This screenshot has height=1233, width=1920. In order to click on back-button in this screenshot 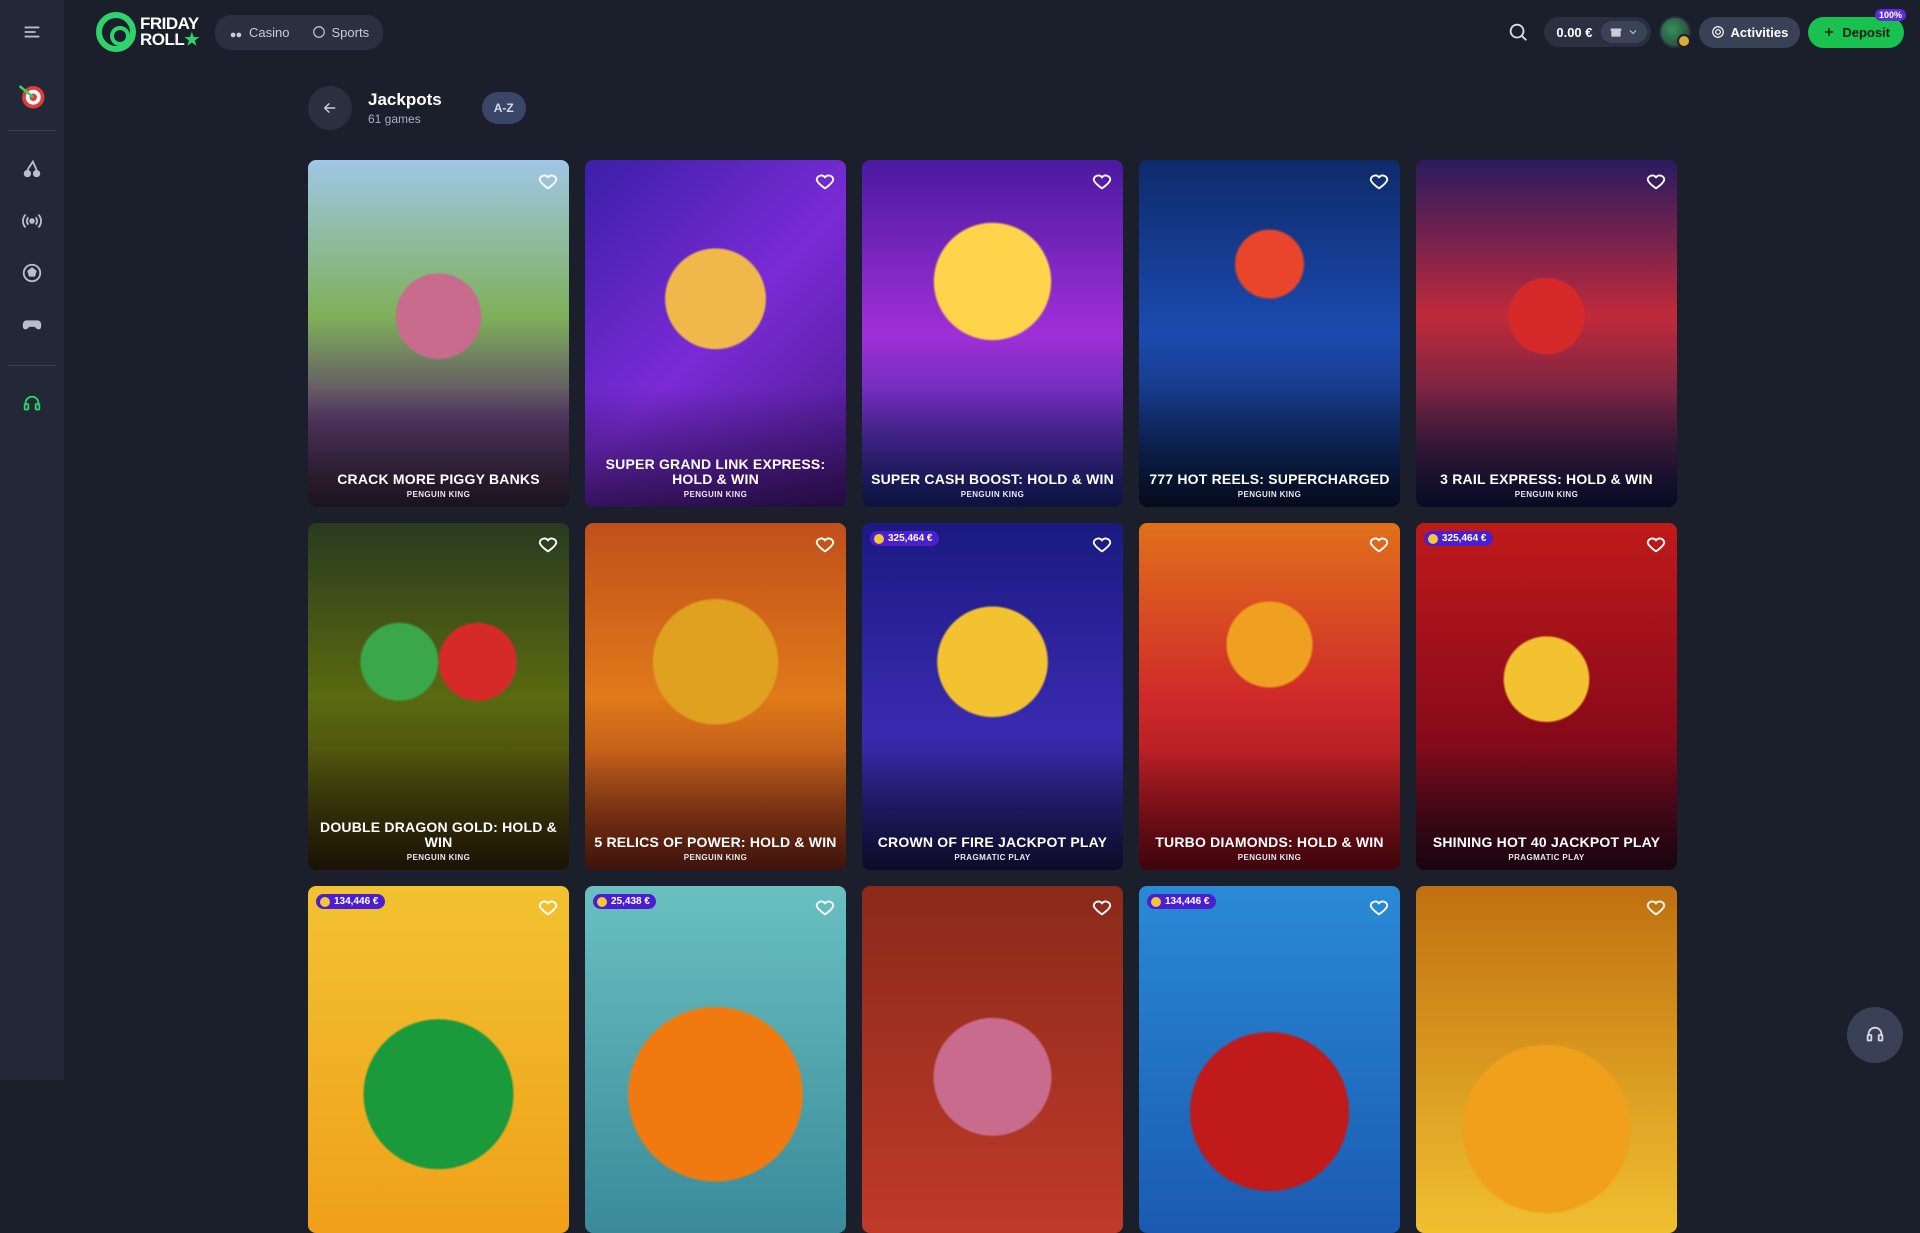, I will do `click(330, 108)`.